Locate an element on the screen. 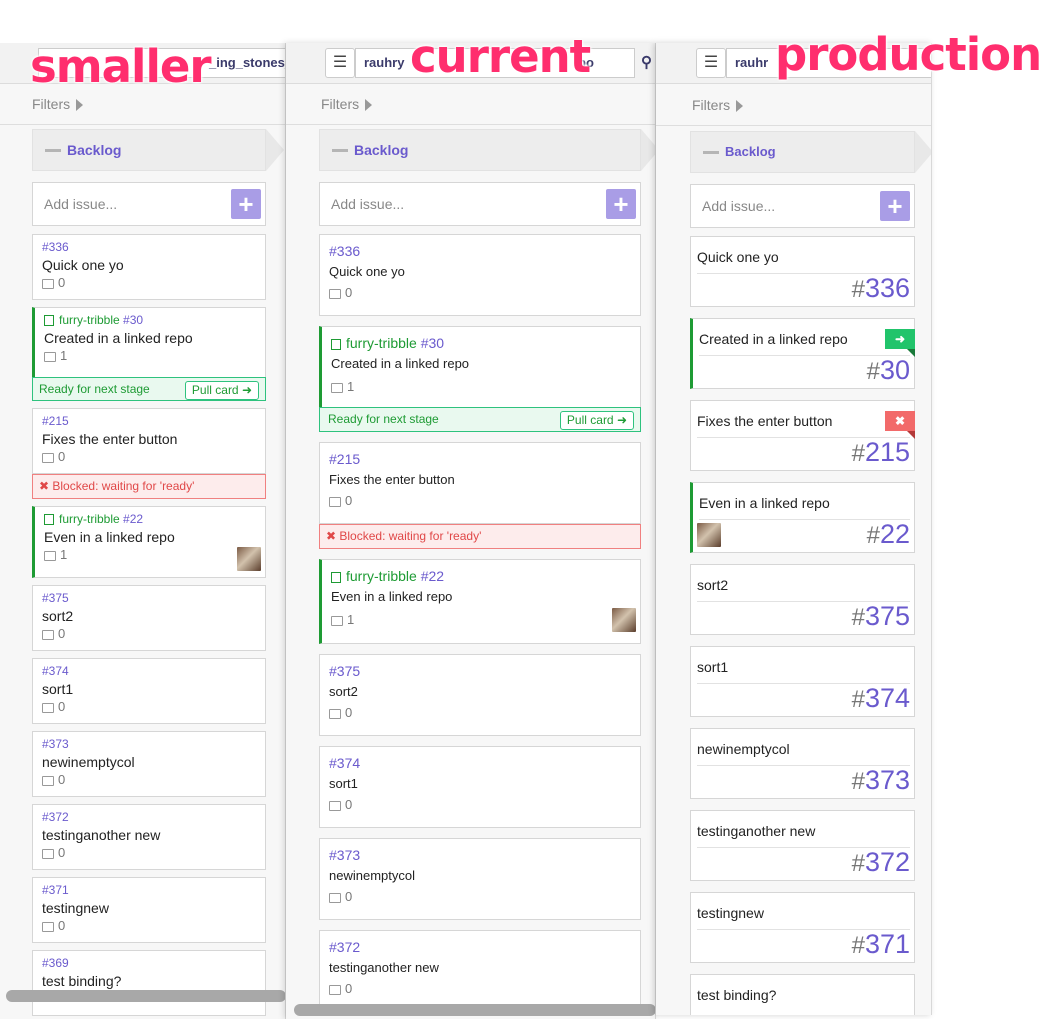 The image size is (1058, 1019). issue-title: testinganother new is located at coordinates (756, 831).